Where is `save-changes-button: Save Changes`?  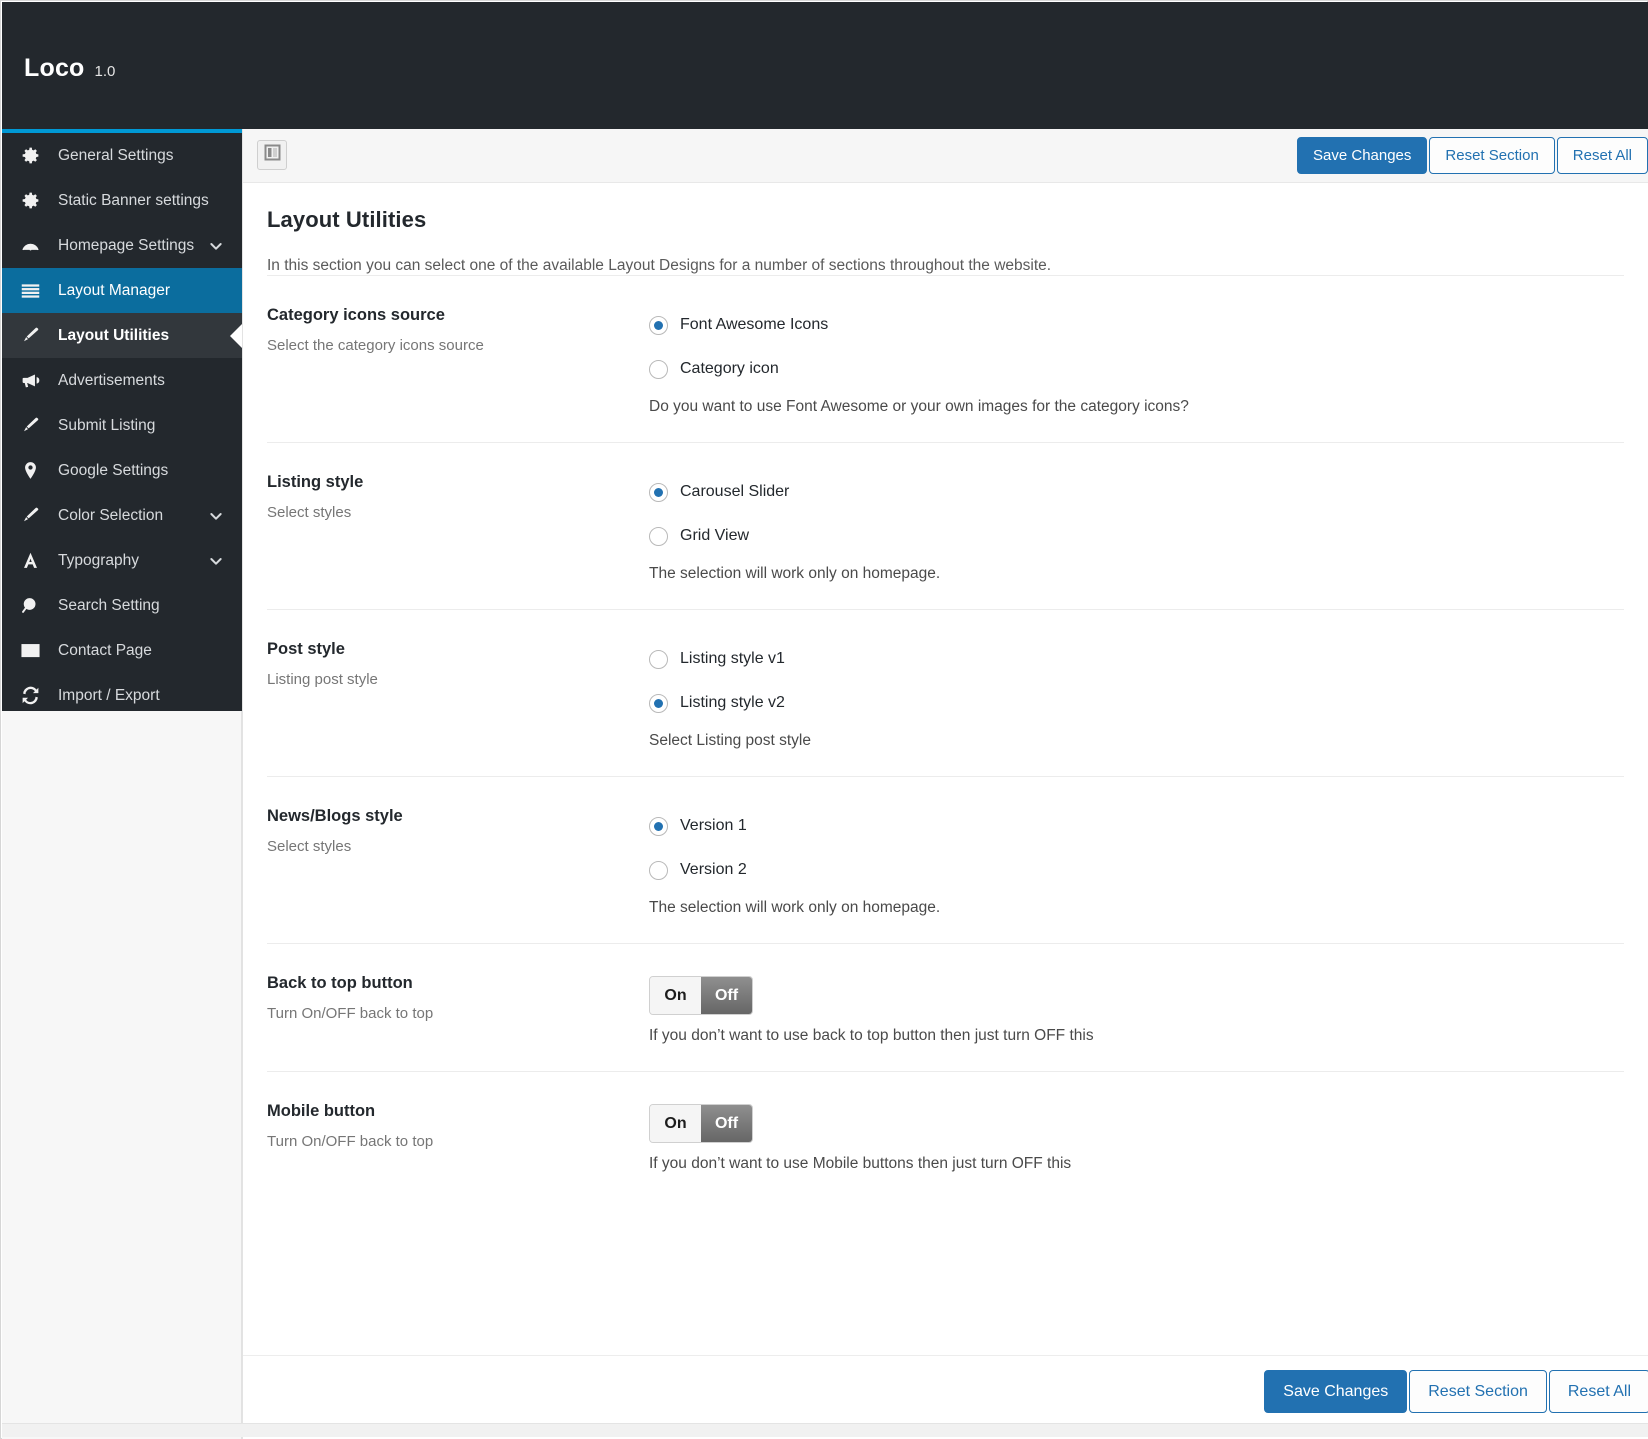
save-changes-button: Save Changes is located at coordinates (1362, 155).